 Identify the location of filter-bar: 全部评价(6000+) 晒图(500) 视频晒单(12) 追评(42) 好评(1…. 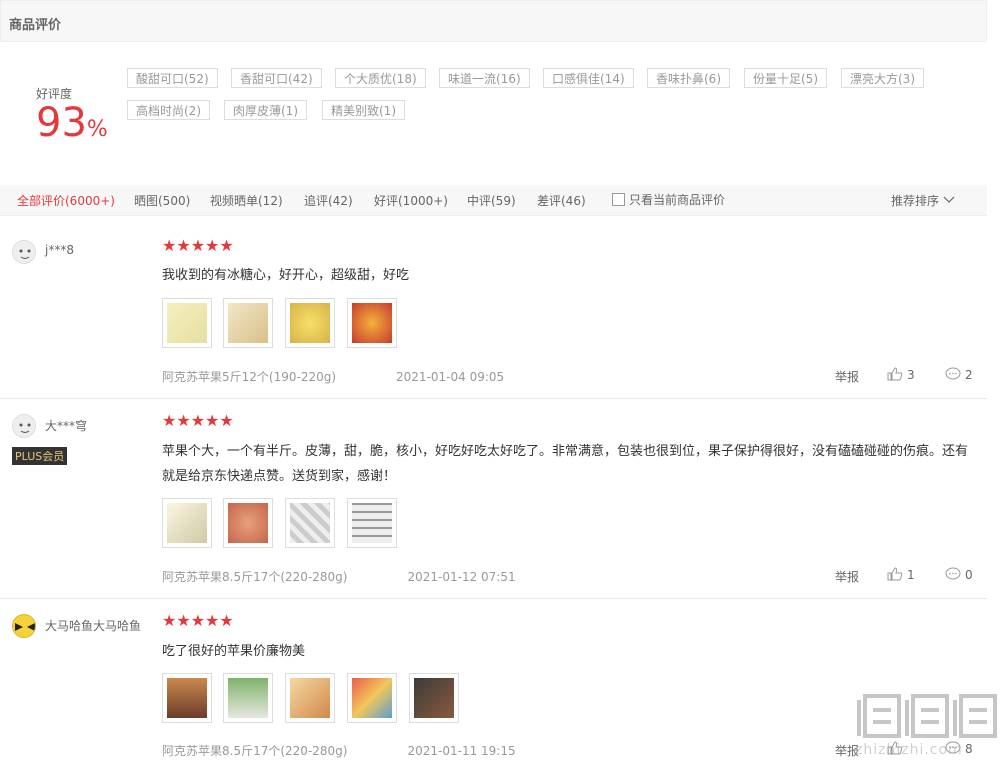
(493, 200).